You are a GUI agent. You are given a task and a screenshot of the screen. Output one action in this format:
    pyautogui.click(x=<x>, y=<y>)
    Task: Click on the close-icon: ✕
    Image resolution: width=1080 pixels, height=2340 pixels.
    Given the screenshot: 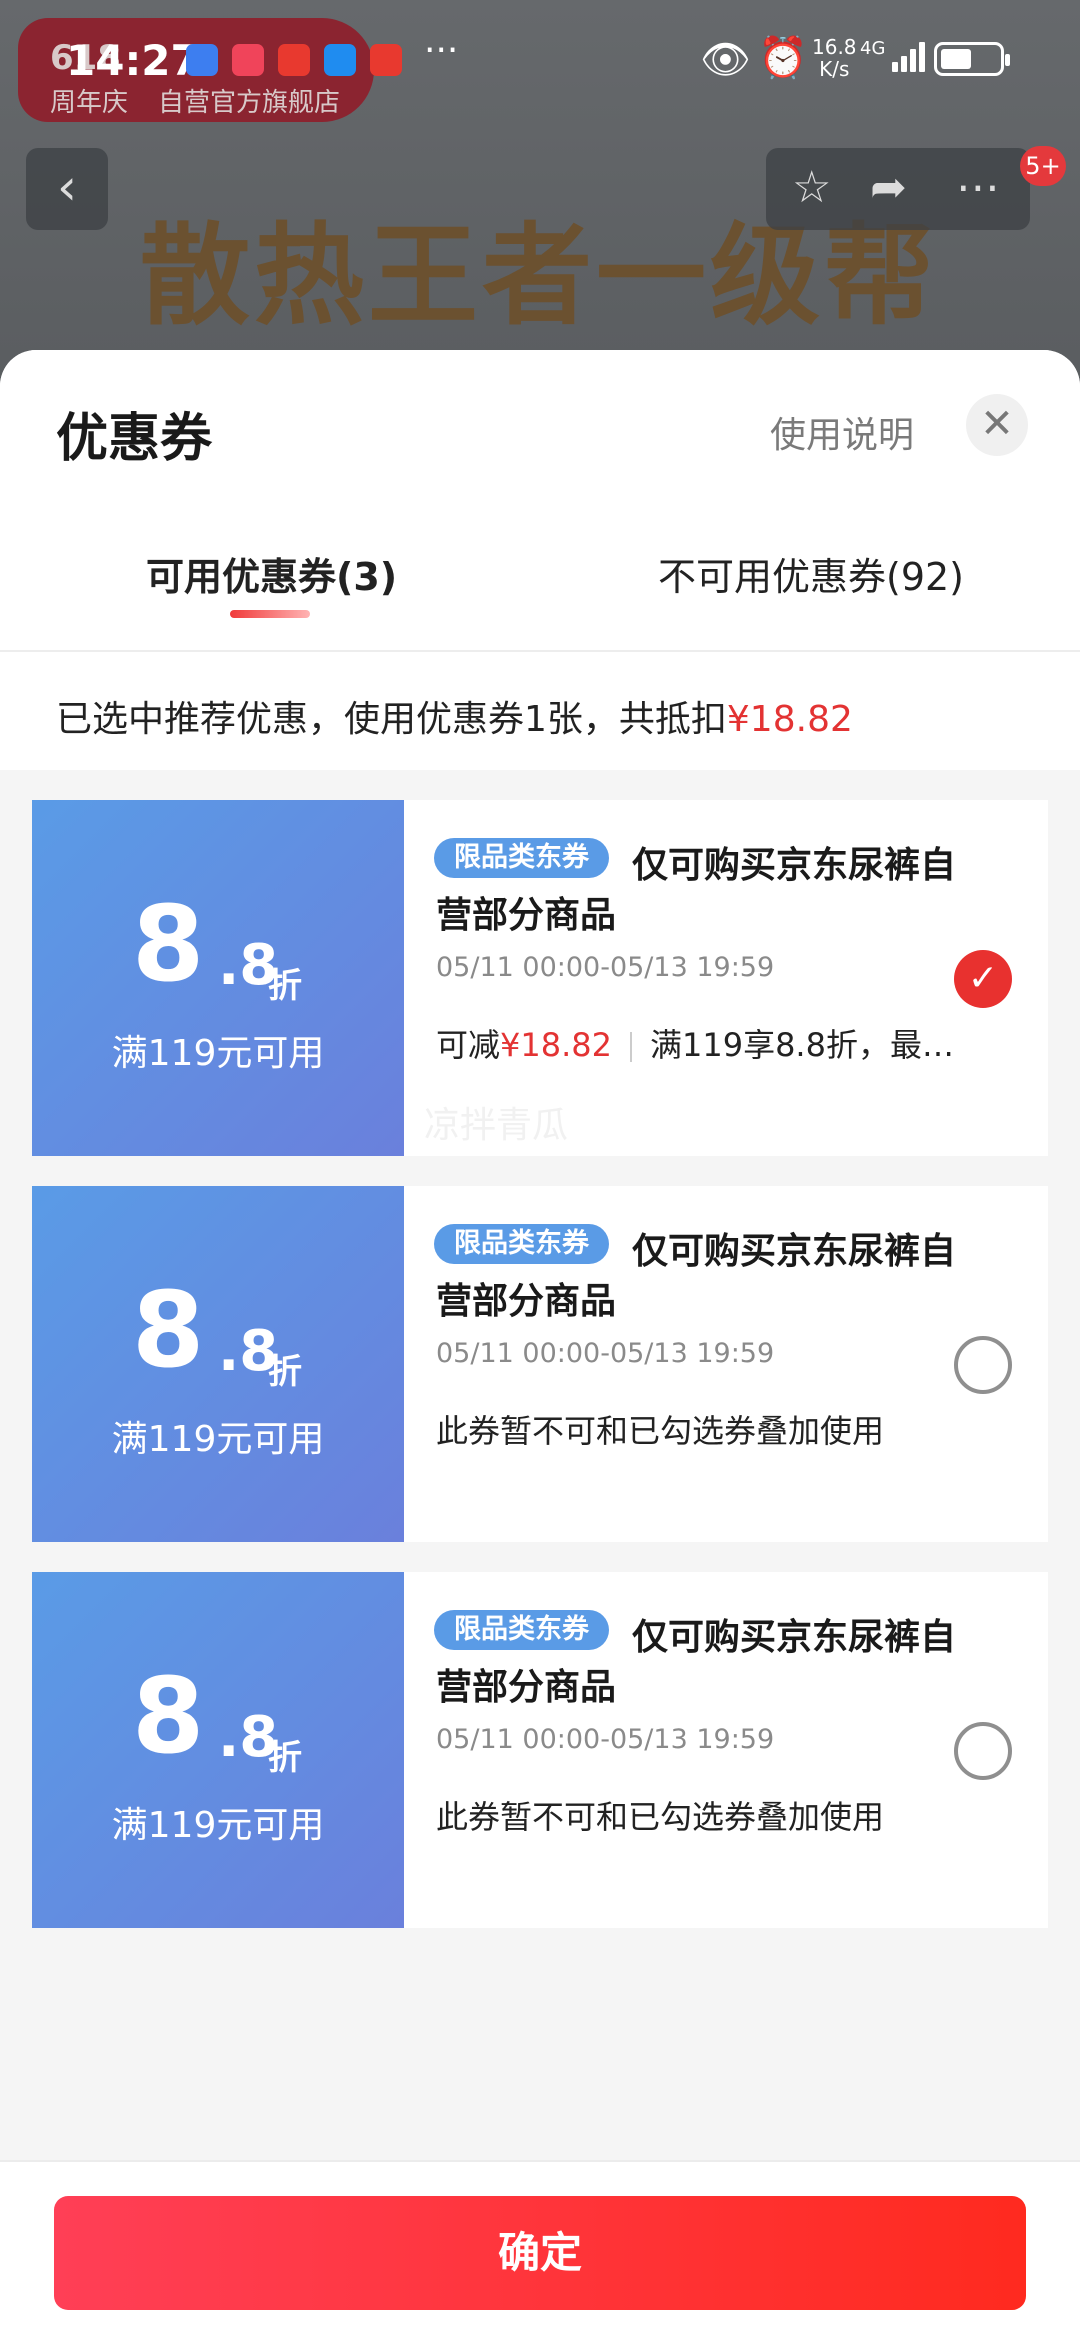 What is the action you would take?
    pyautogui.click(x=997, y=424)
    